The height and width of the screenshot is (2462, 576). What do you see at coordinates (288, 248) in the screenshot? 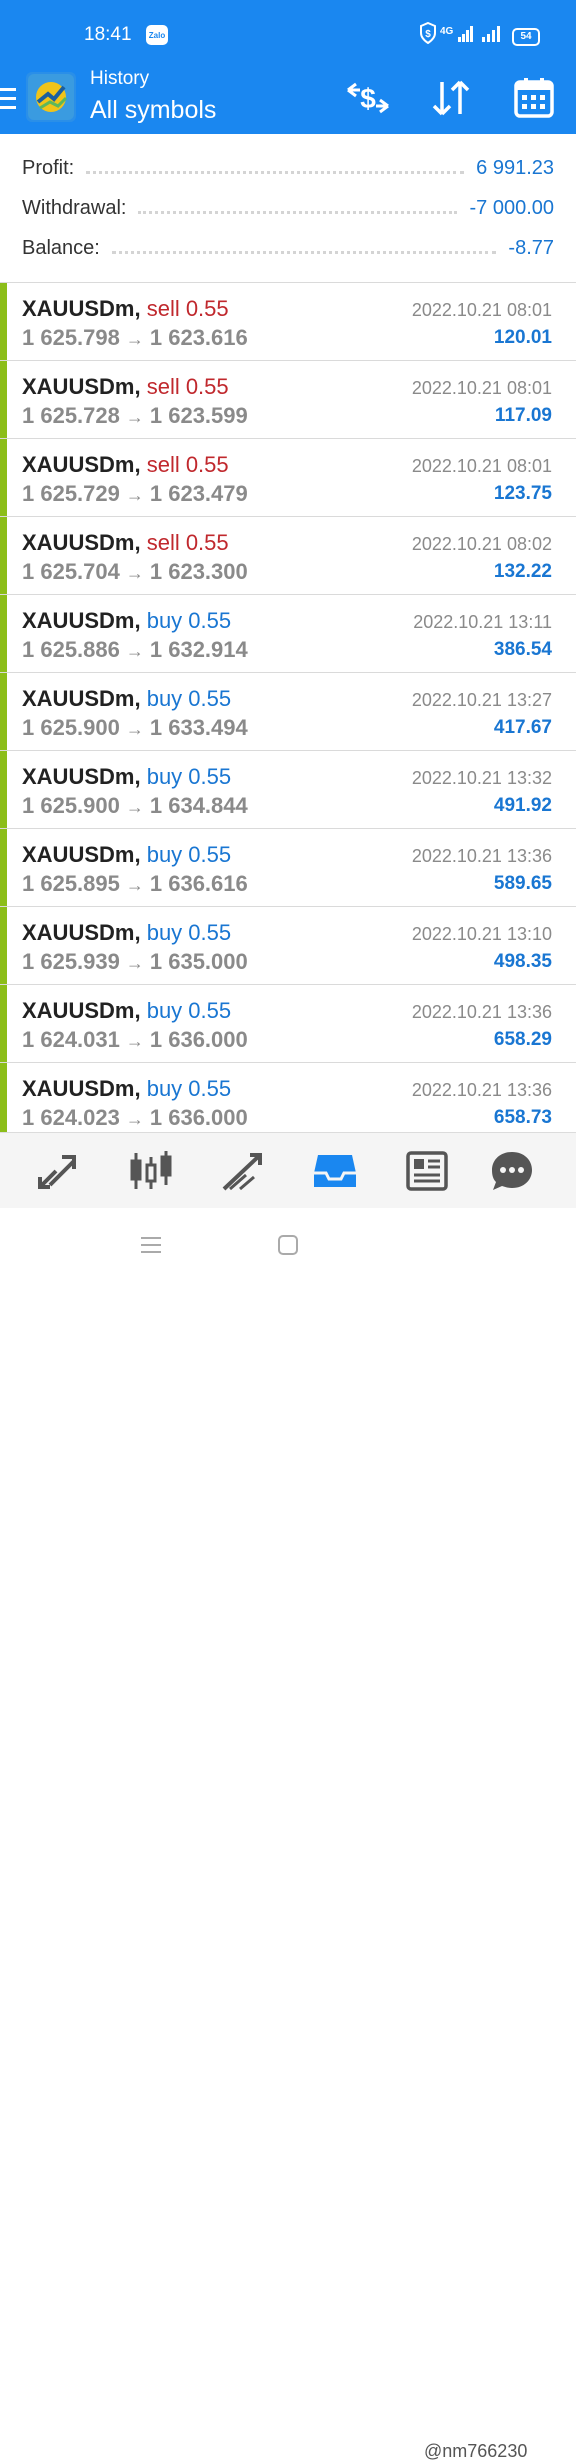
I see `balance-row: Balance: -8.77` at bounding box center [288, 248].